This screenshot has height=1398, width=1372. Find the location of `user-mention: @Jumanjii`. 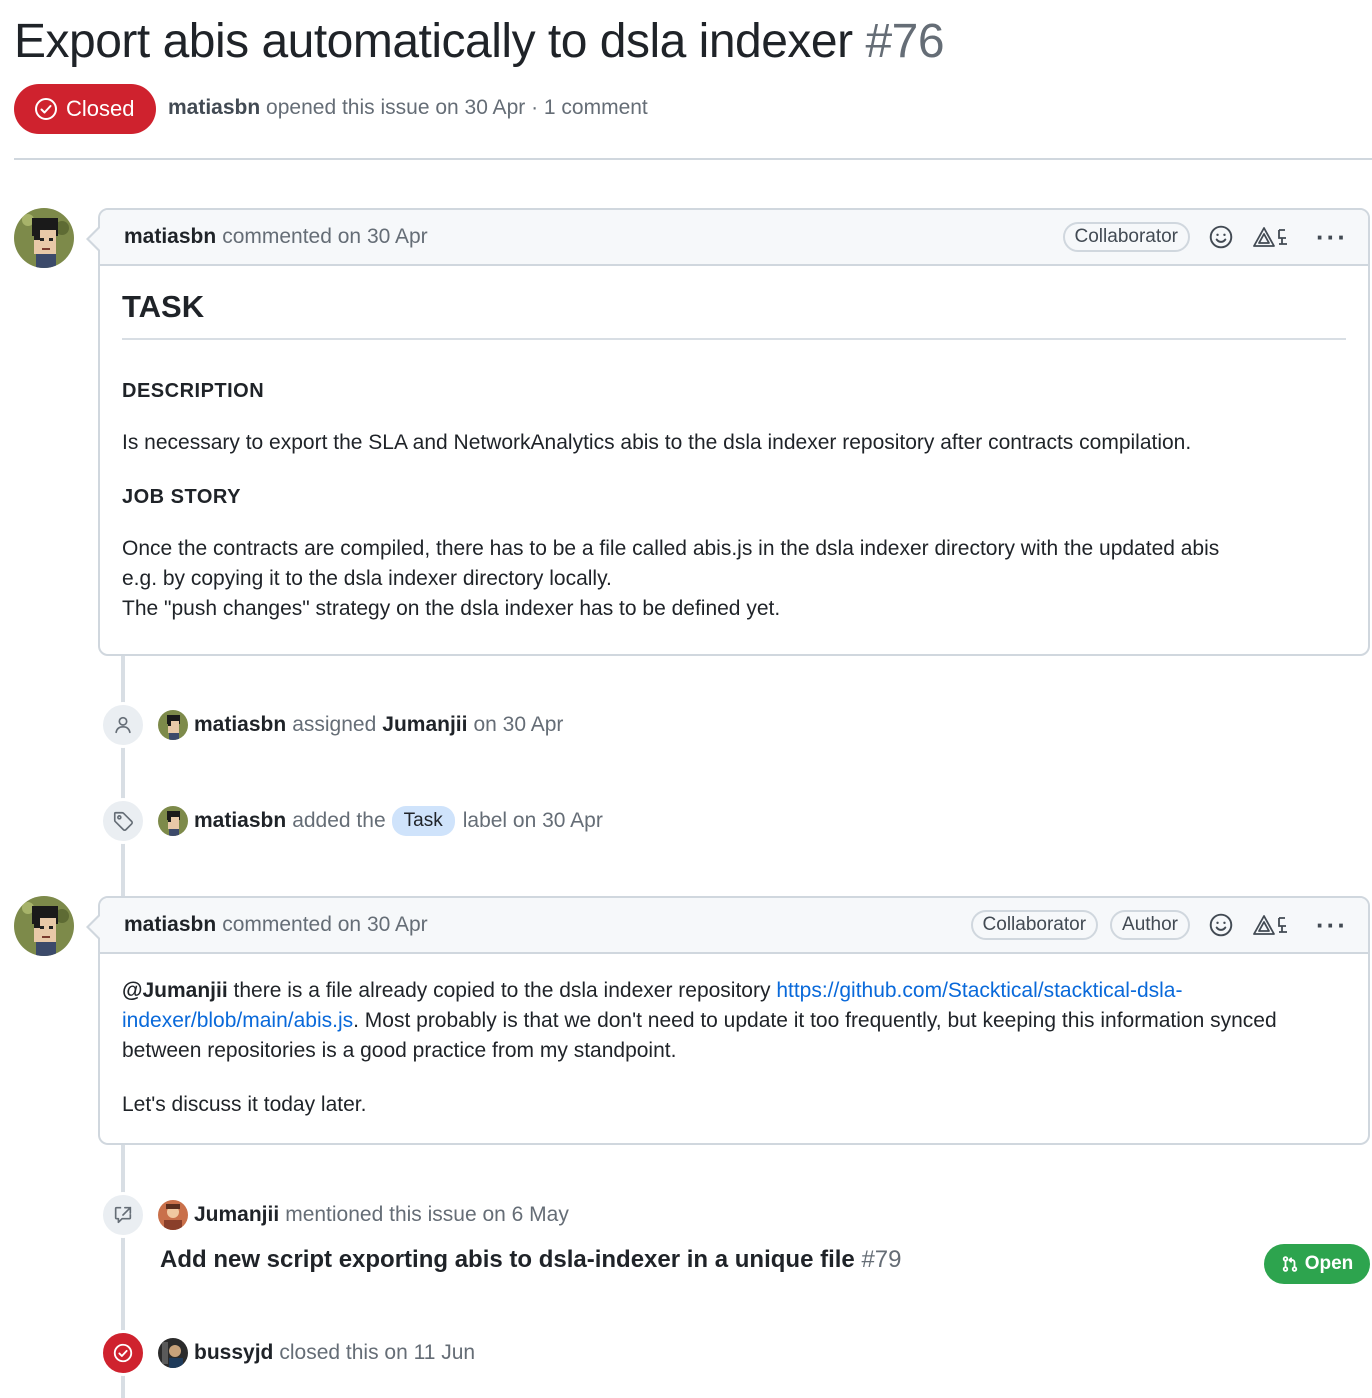

user-mention: @Jumanjii is located at coordinates (175, 990).